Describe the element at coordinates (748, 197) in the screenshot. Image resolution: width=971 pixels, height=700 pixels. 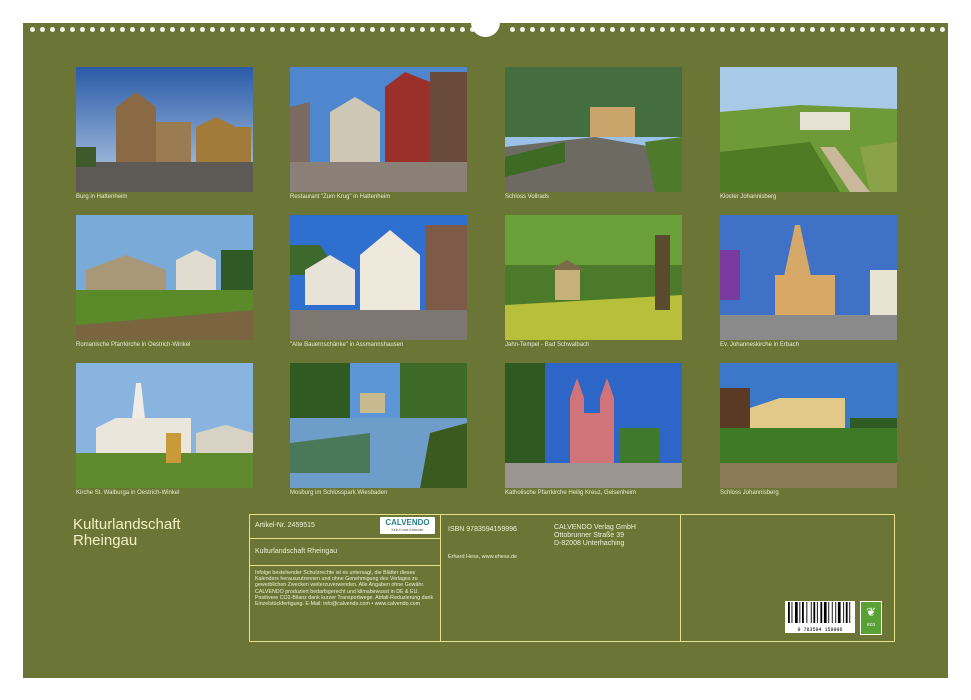
I see `photo-caption: Kloster Johannisberg` at that location.